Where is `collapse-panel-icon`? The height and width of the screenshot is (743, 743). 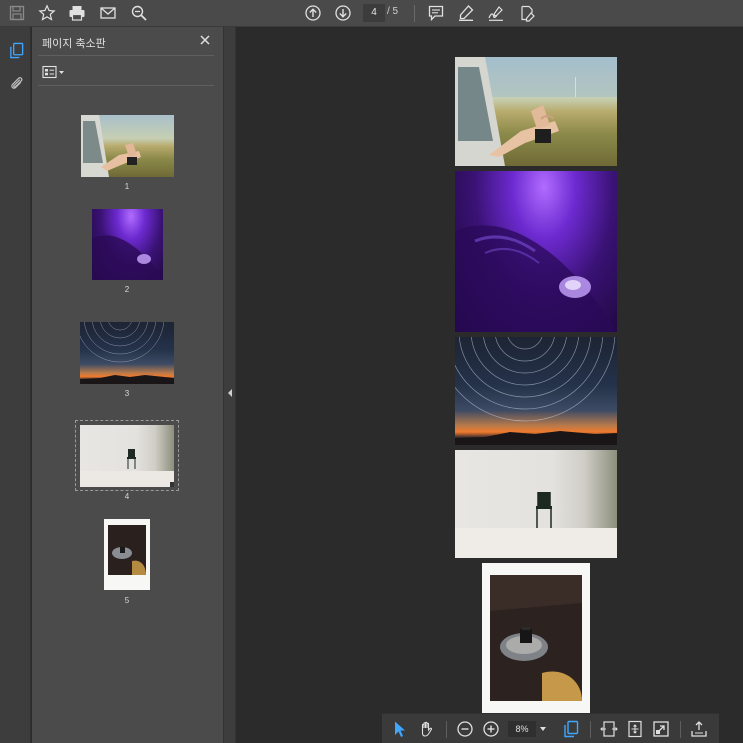
collapse-panel-icon is located at coordinates (230, 393).